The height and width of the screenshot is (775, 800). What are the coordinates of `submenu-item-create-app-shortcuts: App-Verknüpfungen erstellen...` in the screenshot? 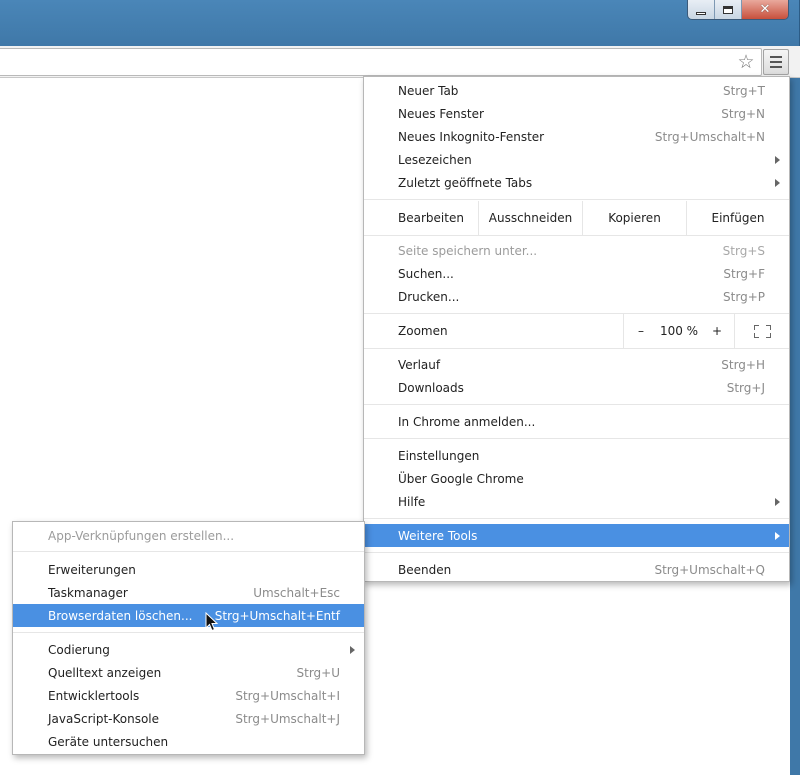 It's located at (141, 535).